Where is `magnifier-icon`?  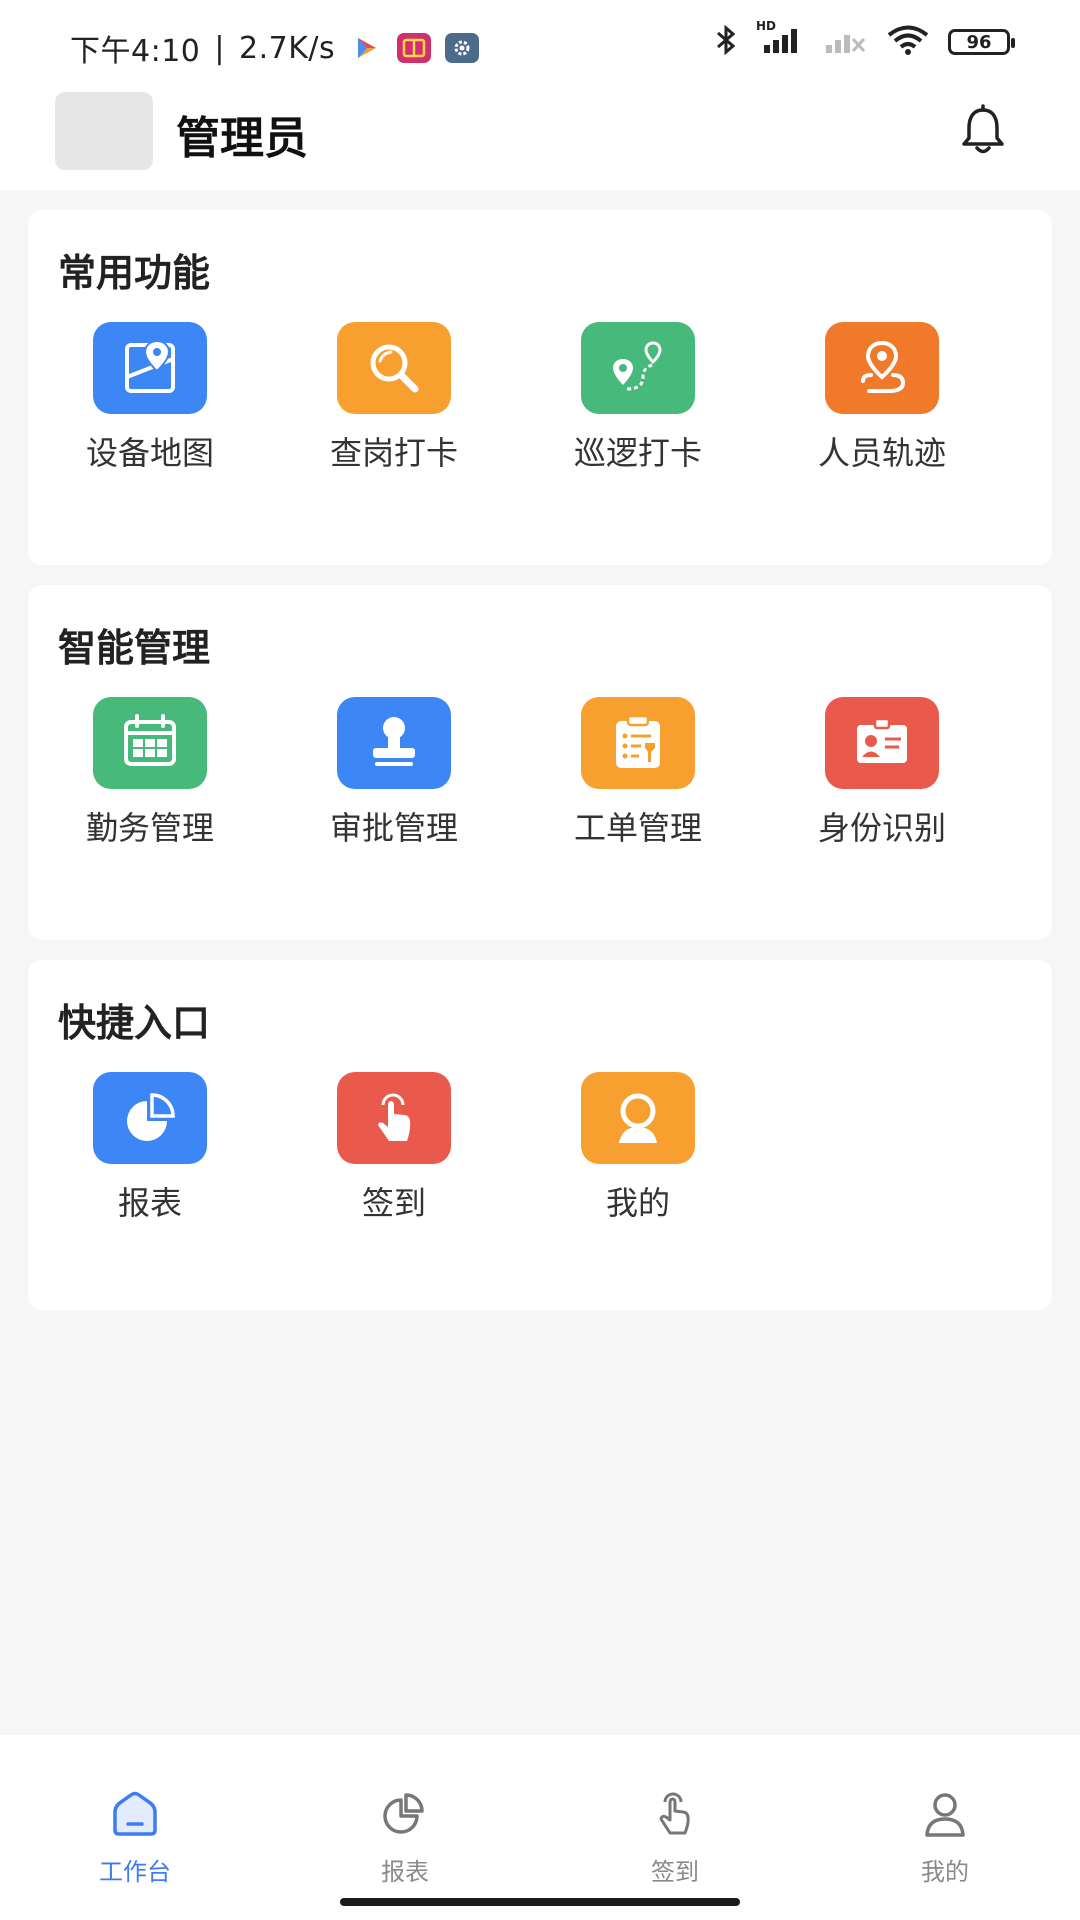
magnifier-icon is located at coordinates (394, 368).